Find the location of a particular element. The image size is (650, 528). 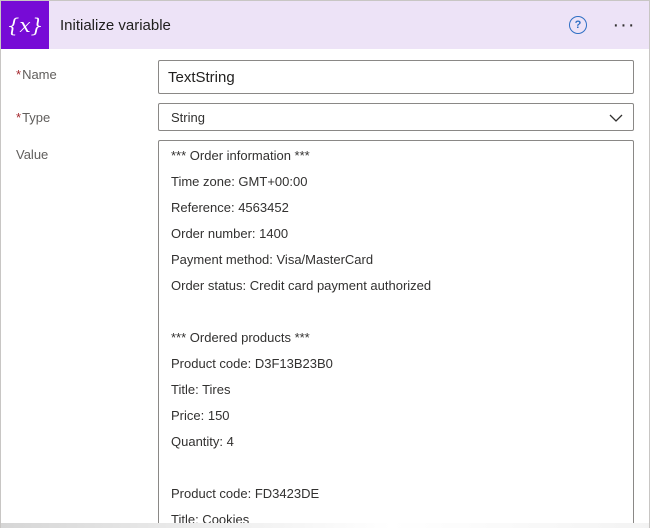

help-icon: ? is located at coordinates (578, 25).